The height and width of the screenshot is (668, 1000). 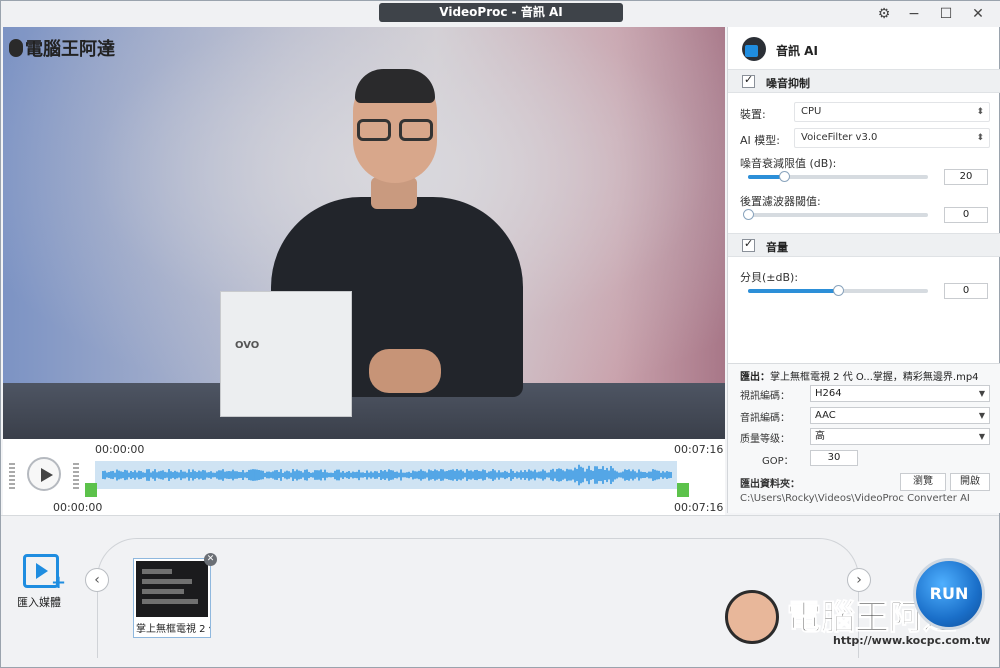 I want to click on db-slider-knob, so click(x=838, y=290).